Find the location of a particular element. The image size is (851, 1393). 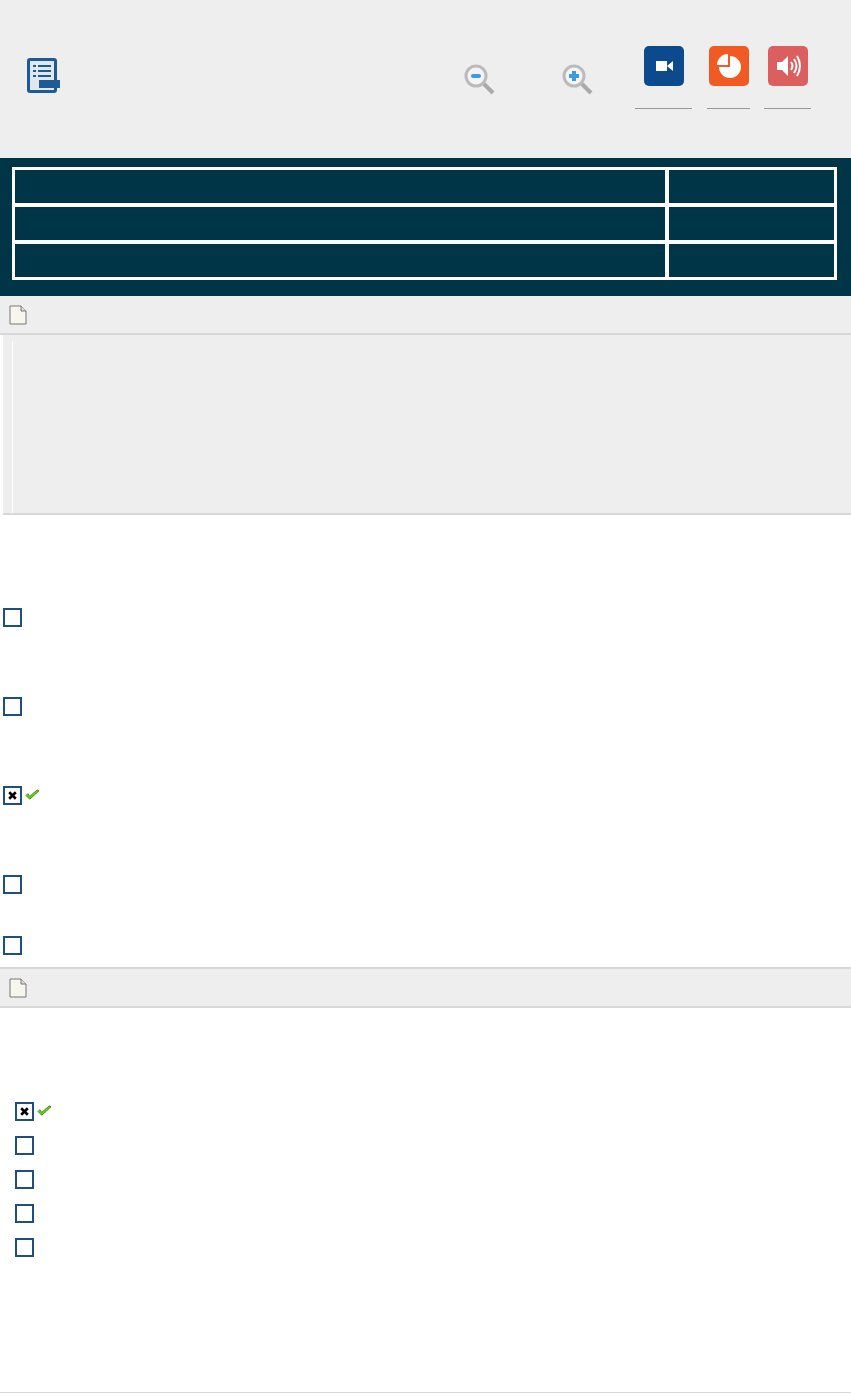

document-list-icon is located at coordinates (43, 76).